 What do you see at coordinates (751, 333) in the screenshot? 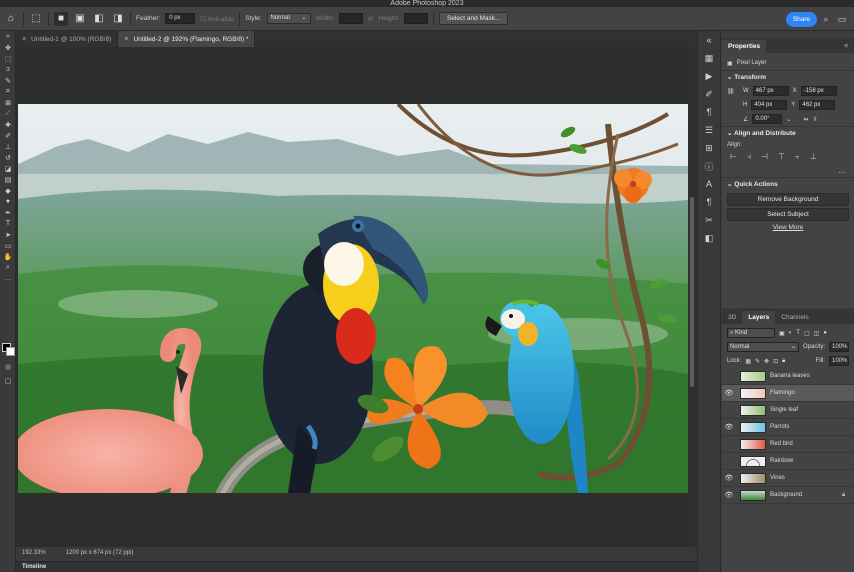
I see `kind-filter-select: ⌕ Kind` at bounding box center [751, 333].